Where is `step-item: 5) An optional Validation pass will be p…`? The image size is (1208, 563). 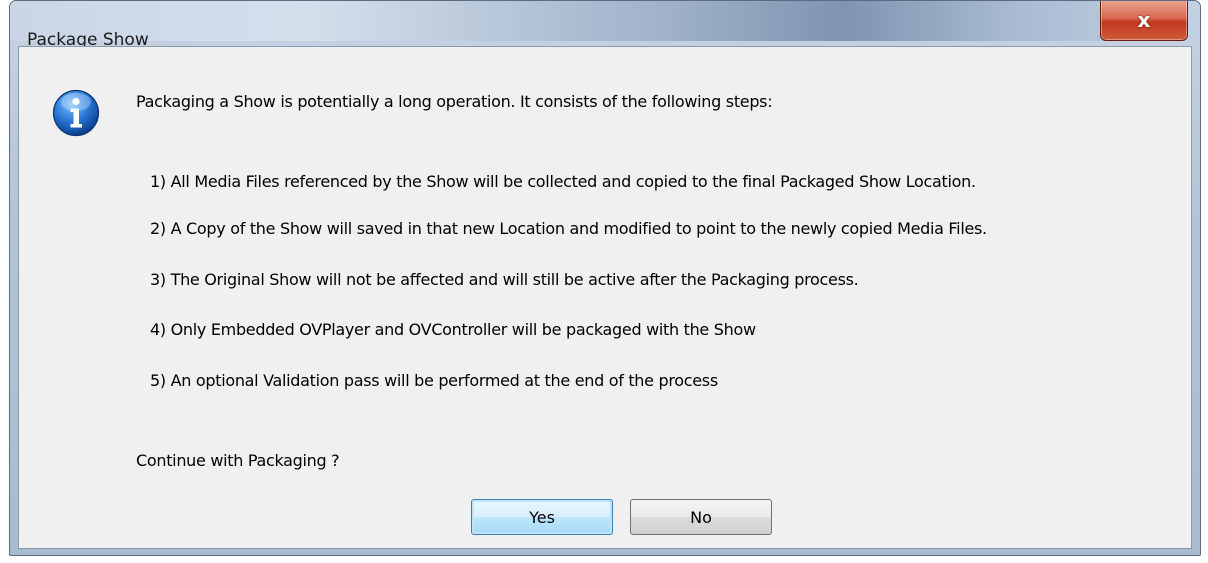
step-item: 5) An optional Validation pass will be p… is located at coordinates (434, 380).